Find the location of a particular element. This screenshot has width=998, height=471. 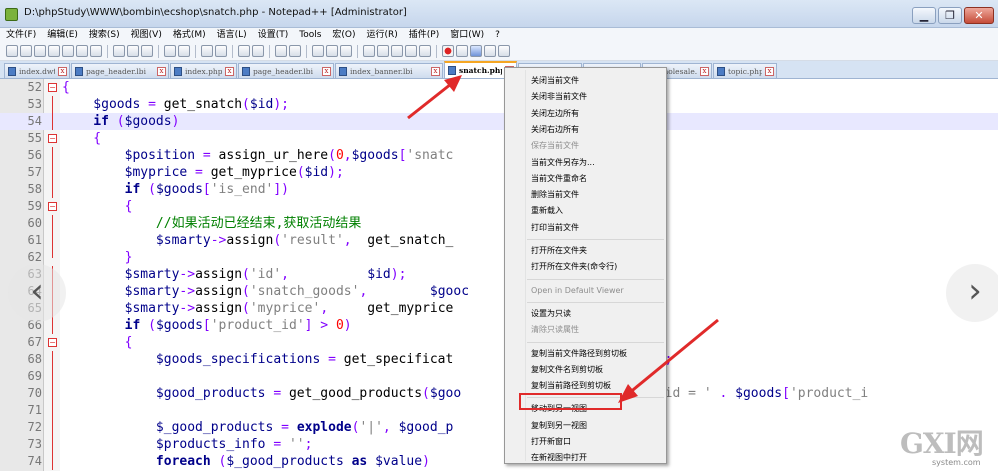

copy-icon is located at coordinates (133, 51).